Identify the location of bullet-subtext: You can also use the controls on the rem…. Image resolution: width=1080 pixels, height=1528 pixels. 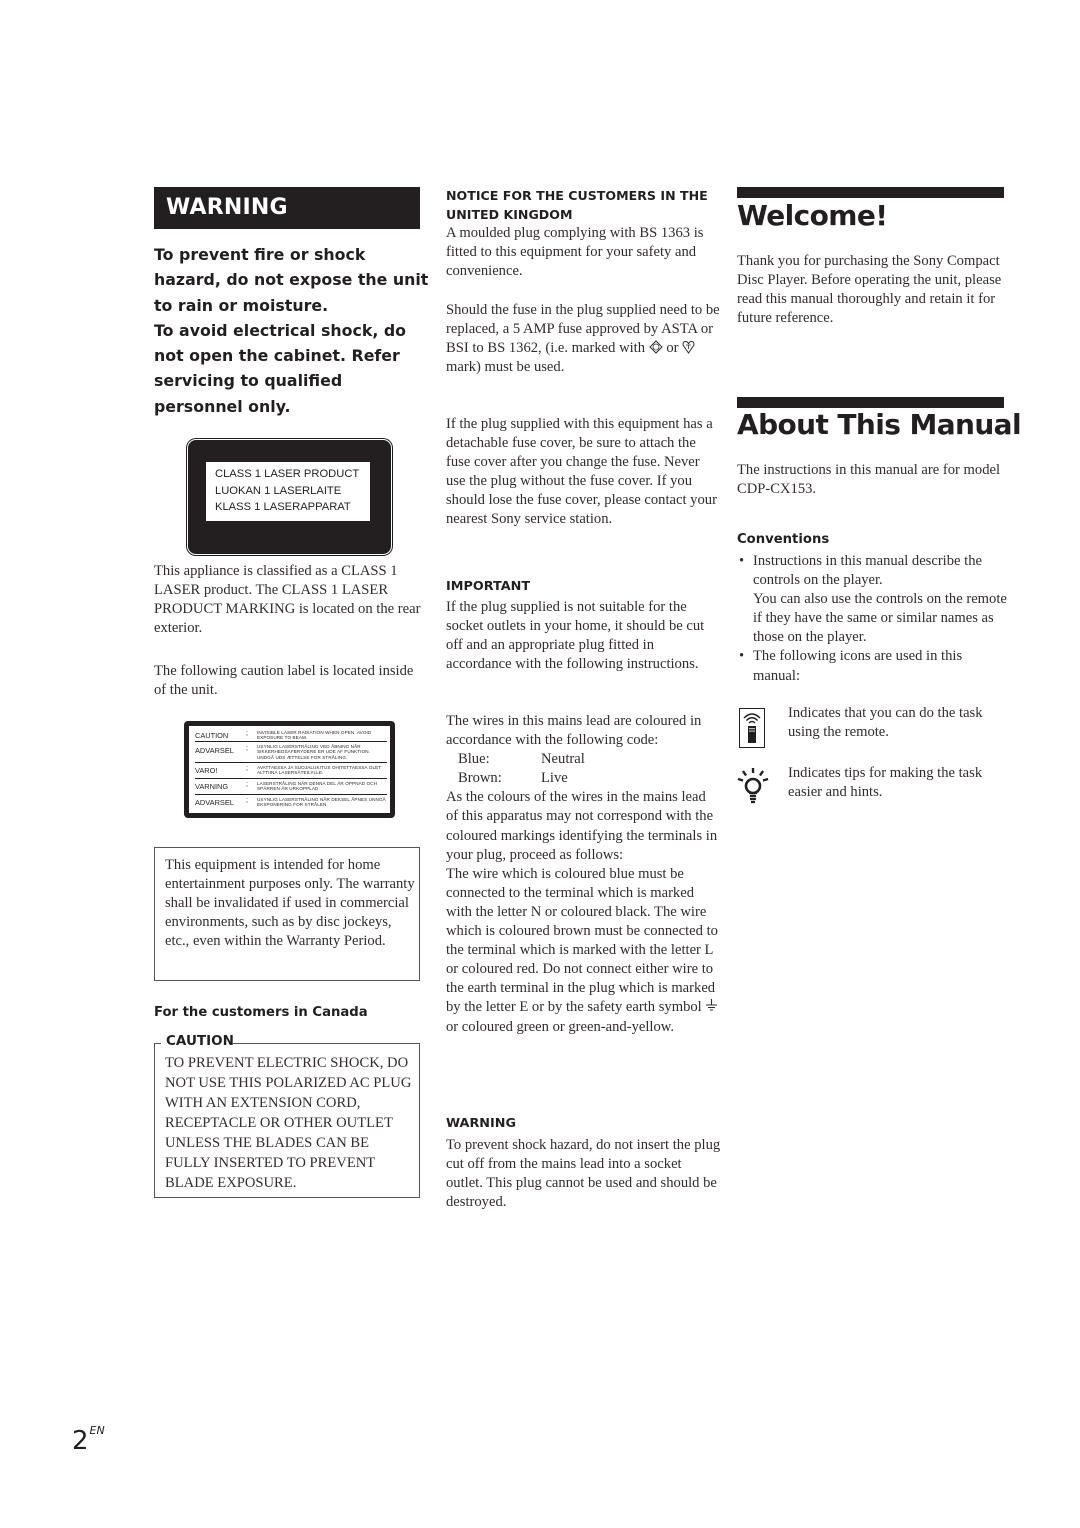
(880, 618).